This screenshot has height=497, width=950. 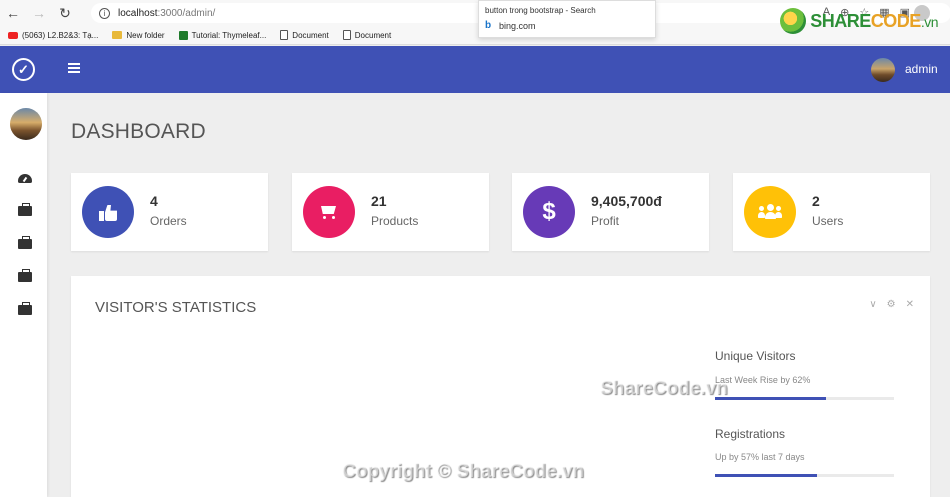 I want to click on stat-value: 2, so click(x=816, y=201).